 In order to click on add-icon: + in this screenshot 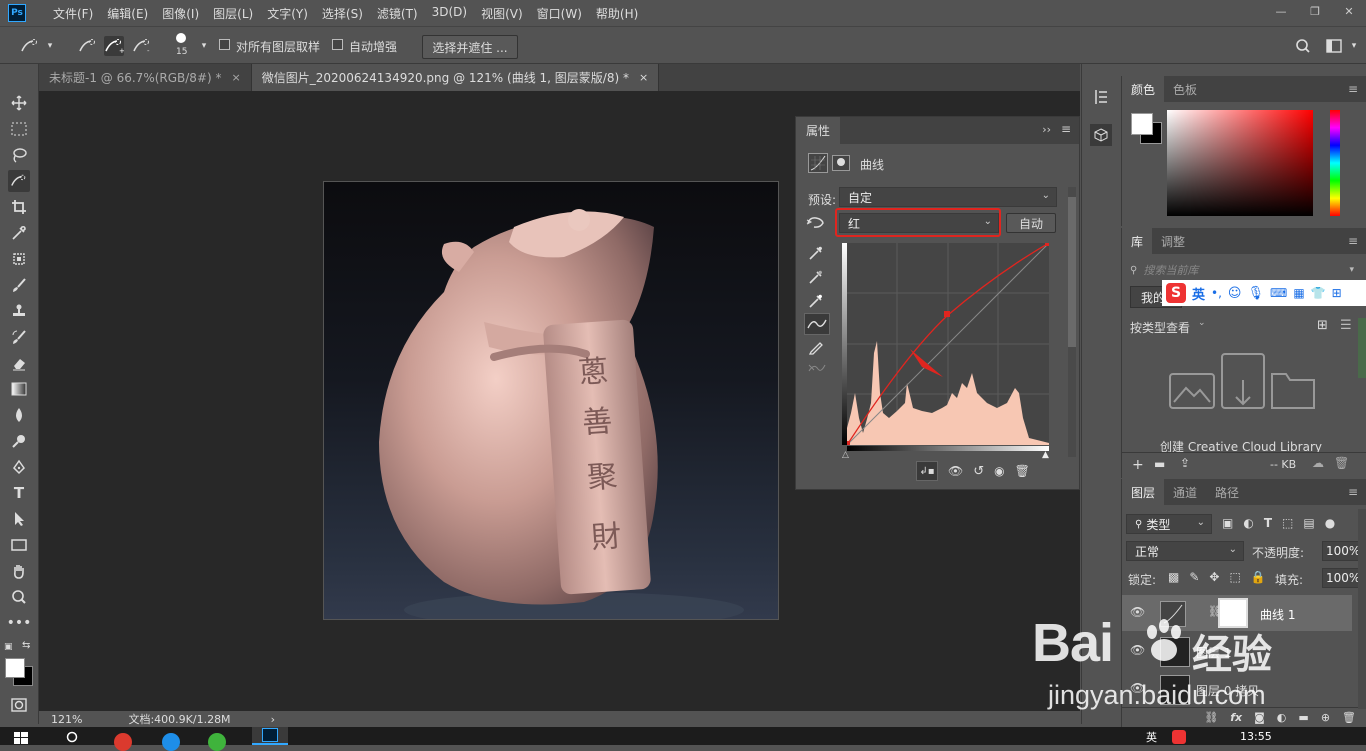, I will do `click(1138, 465)`.